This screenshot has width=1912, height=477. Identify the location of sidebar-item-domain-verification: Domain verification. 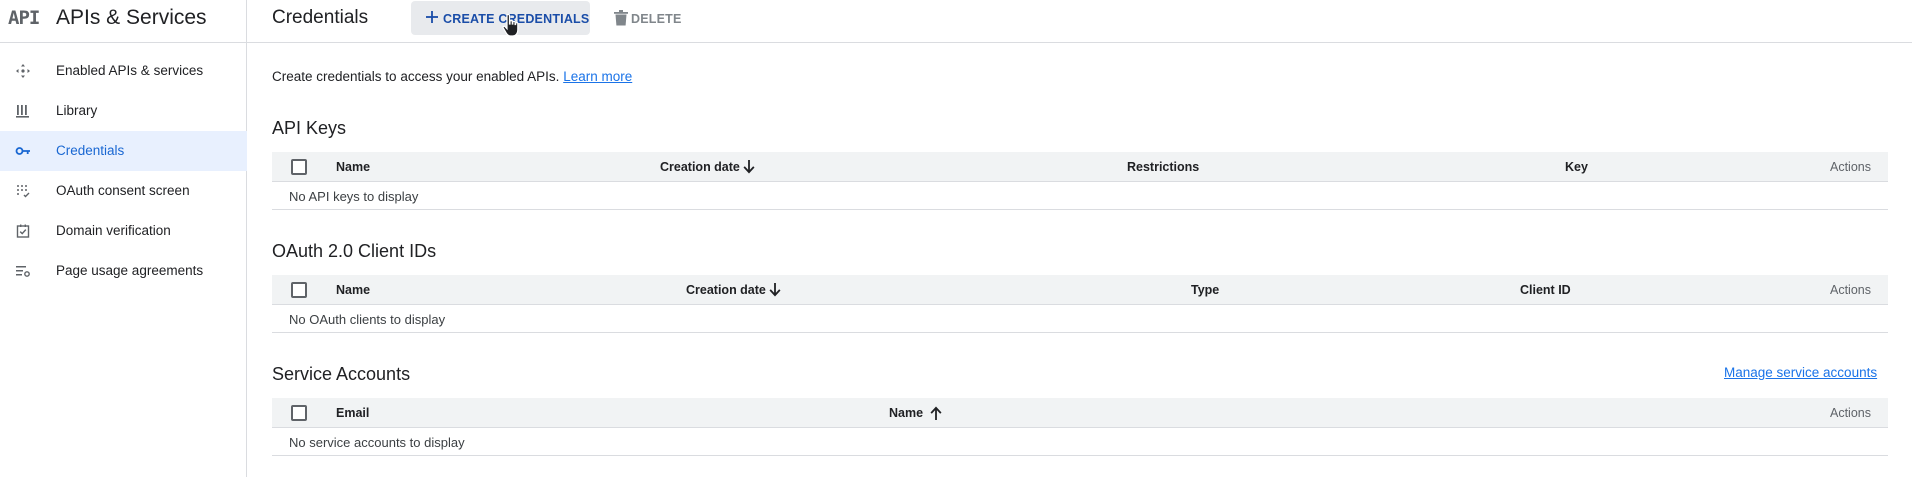
(123, 231).